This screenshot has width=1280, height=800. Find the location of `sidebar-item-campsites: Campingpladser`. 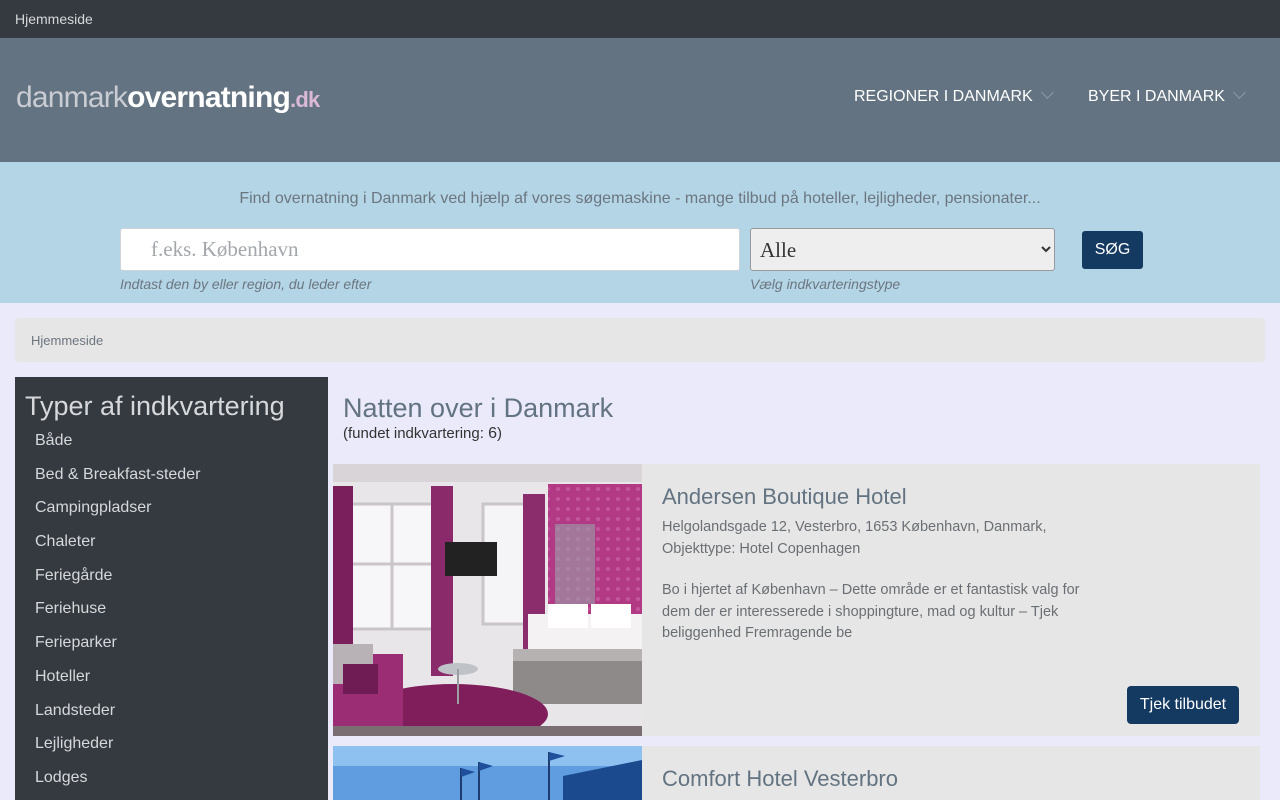

sidebar-item-campsites: Campingpladser is located at coordinates (117, 516).